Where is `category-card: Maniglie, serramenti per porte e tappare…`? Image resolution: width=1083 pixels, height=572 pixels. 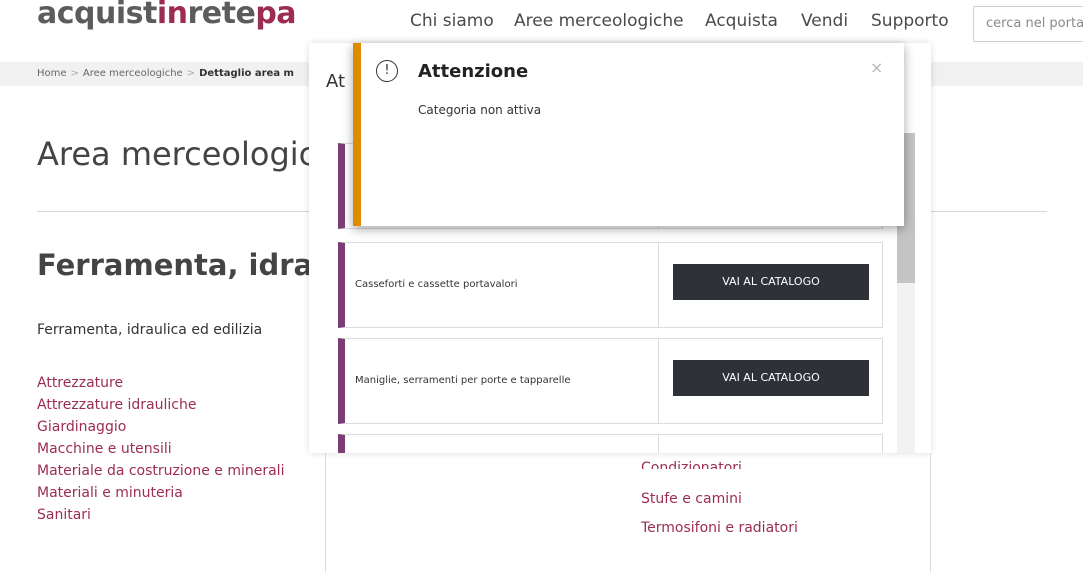
category-card: Maniglie, serramenti per porte e tappare… is located at coordinates (610, 381).